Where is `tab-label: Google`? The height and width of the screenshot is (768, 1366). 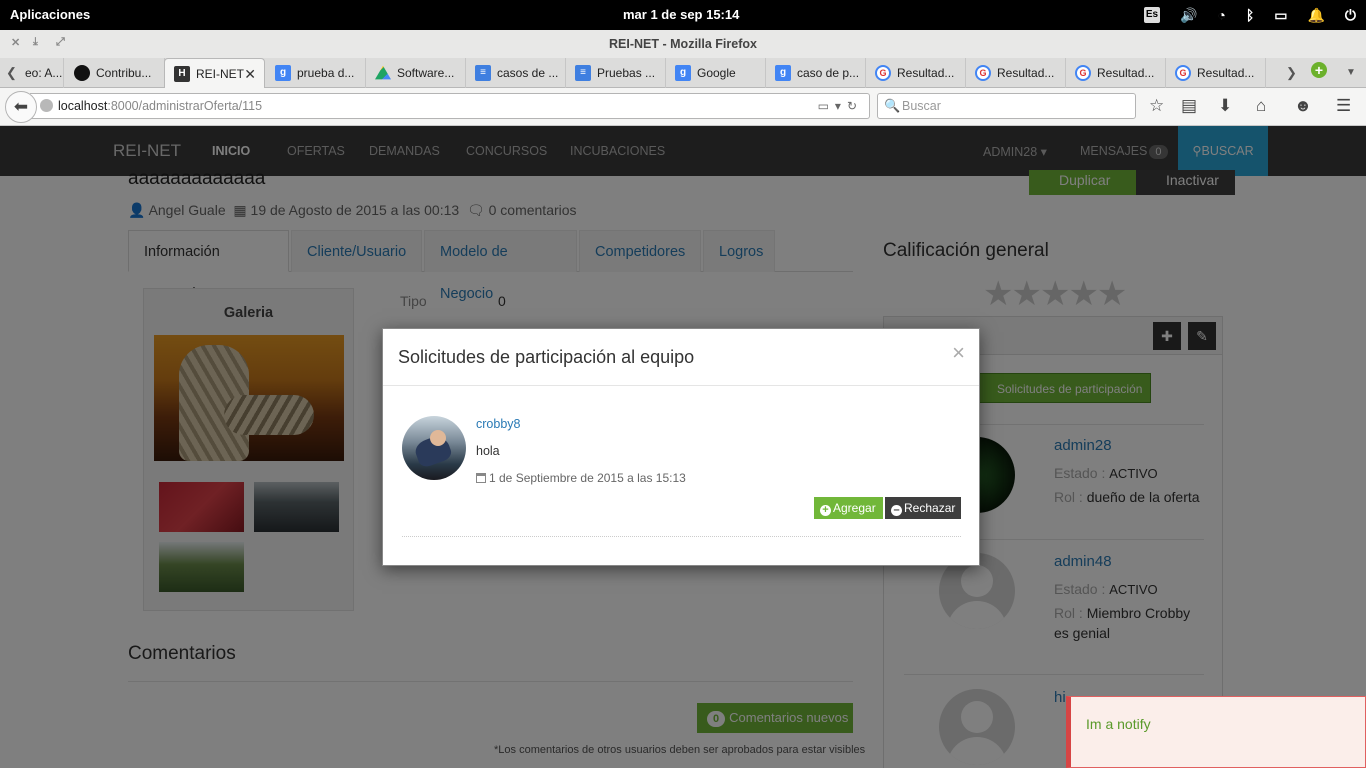
tab-label: Google is located at coordinates (716, 73).